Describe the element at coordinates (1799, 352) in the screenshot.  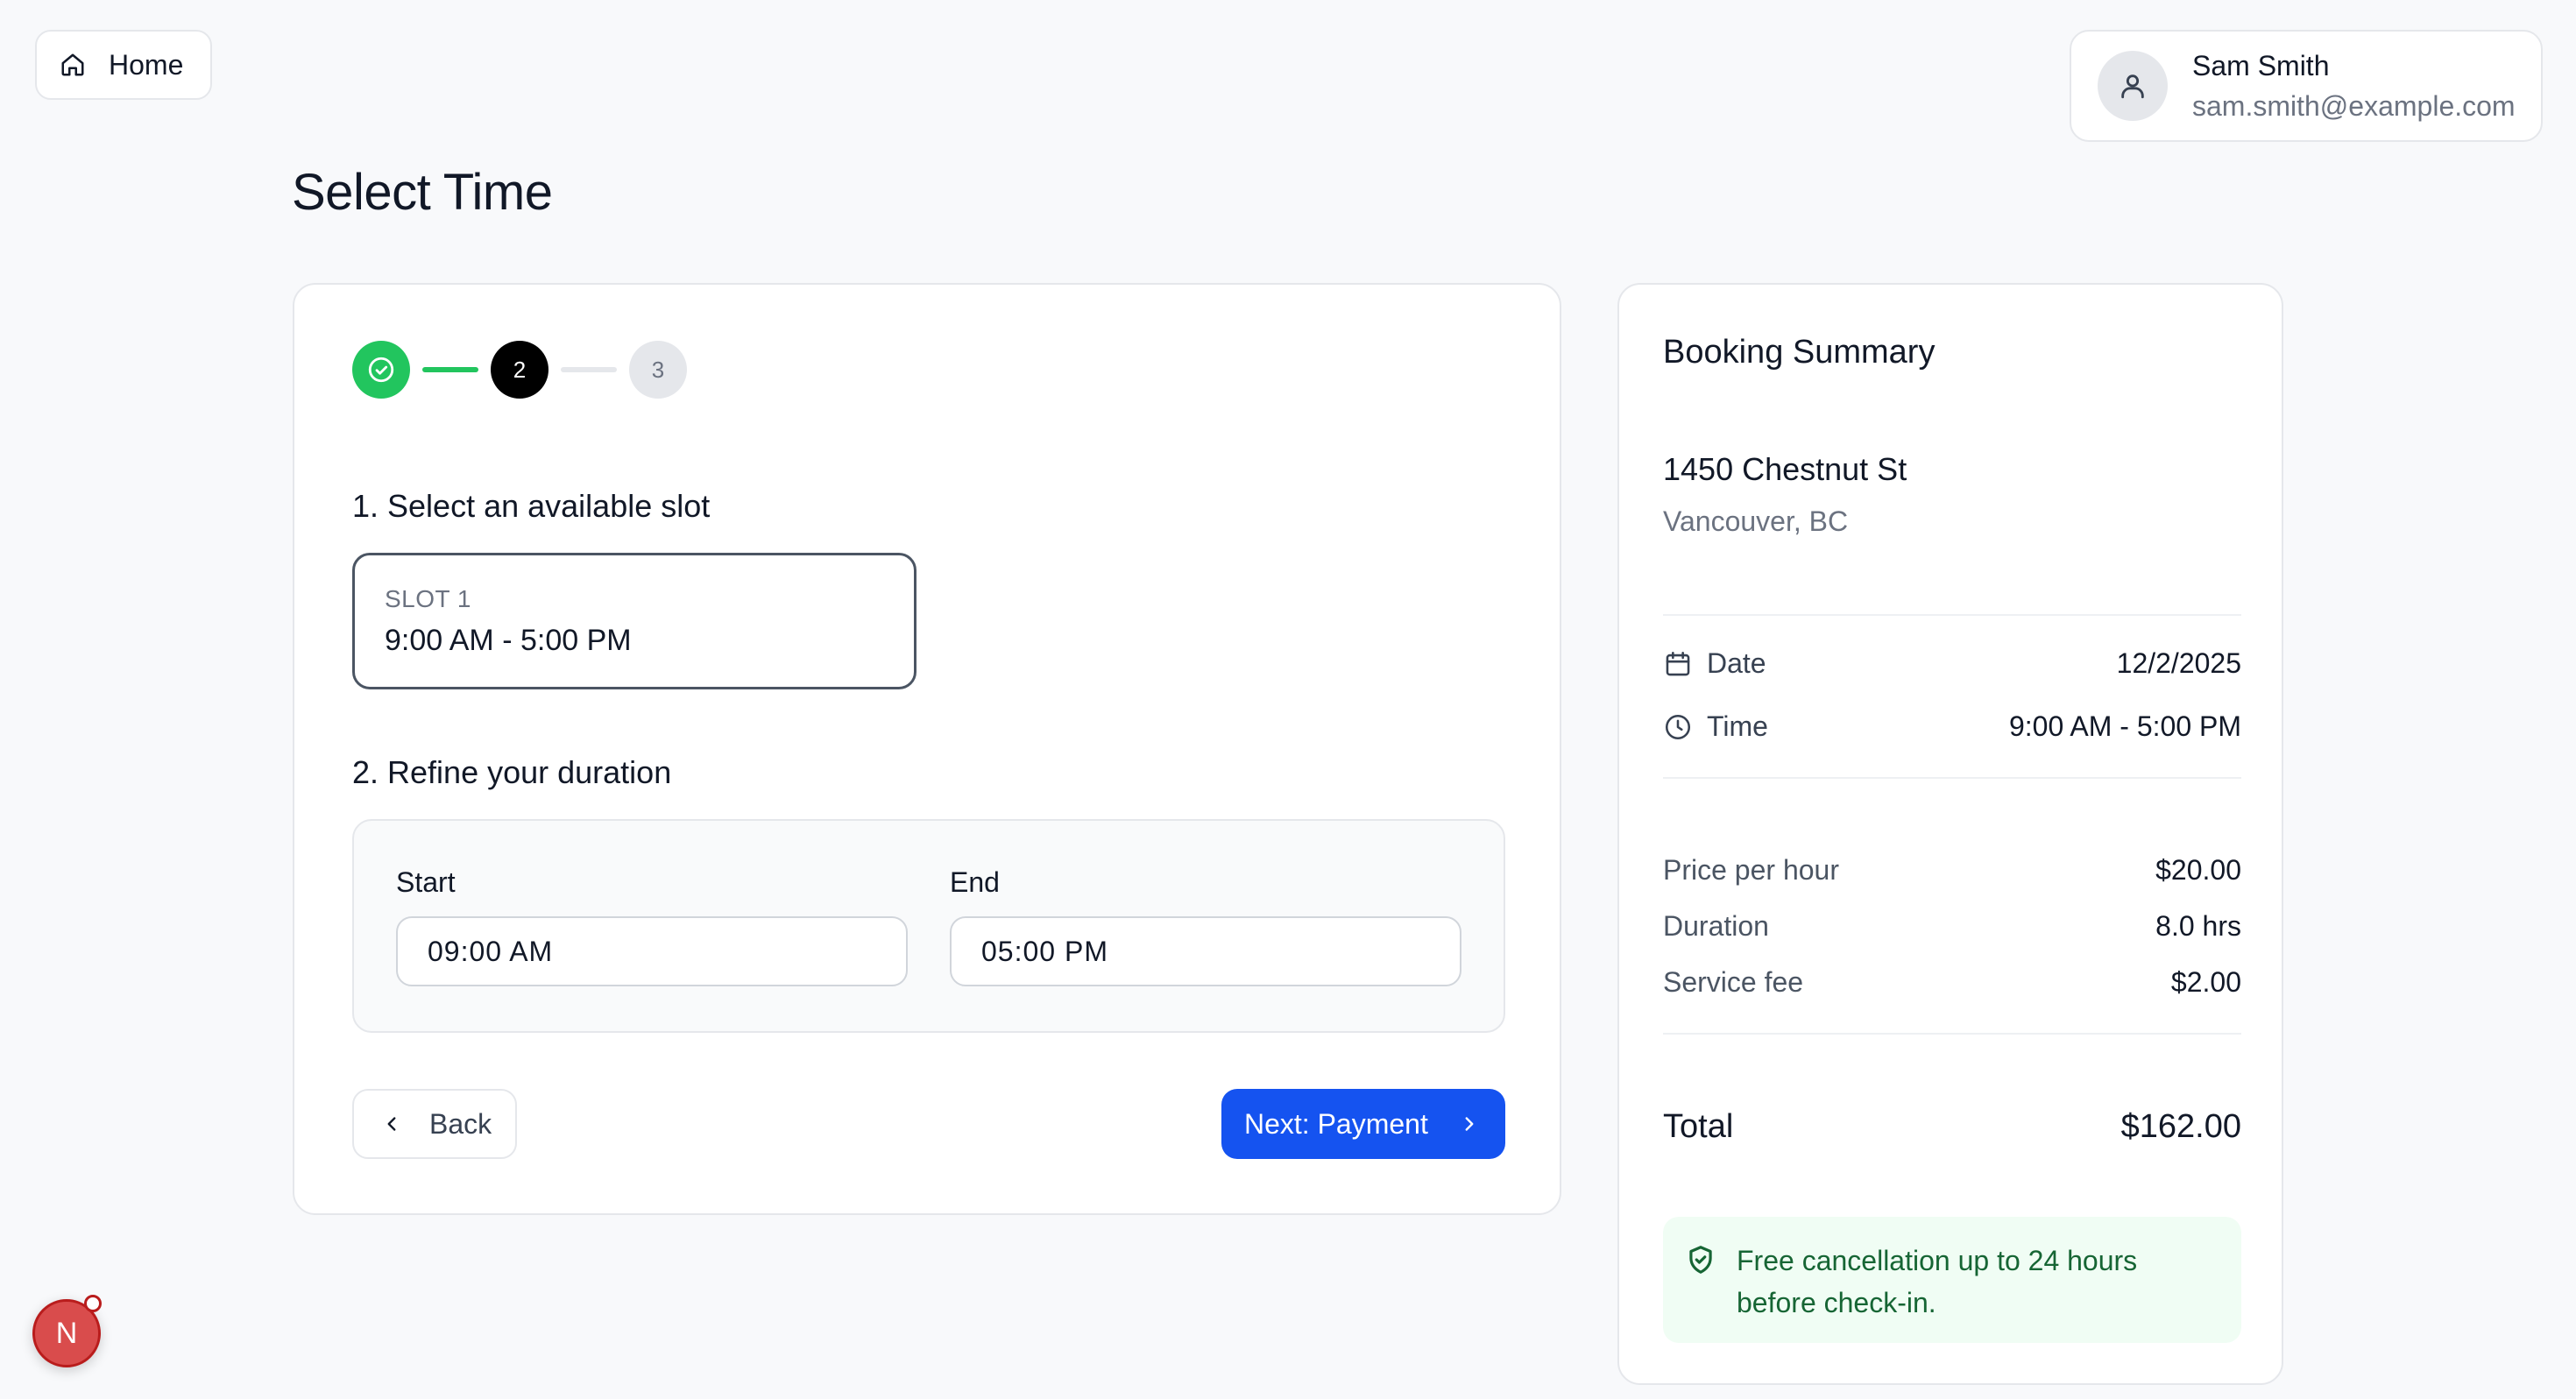
I see `summary-title: Booking Summary` at that location.